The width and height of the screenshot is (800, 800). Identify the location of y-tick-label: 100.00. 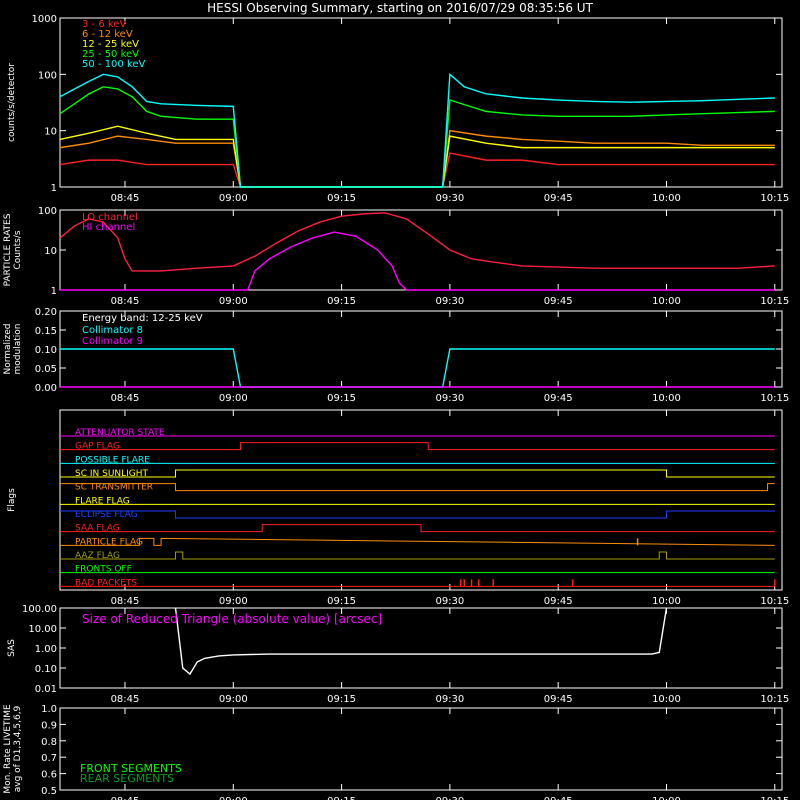
(39, 609).